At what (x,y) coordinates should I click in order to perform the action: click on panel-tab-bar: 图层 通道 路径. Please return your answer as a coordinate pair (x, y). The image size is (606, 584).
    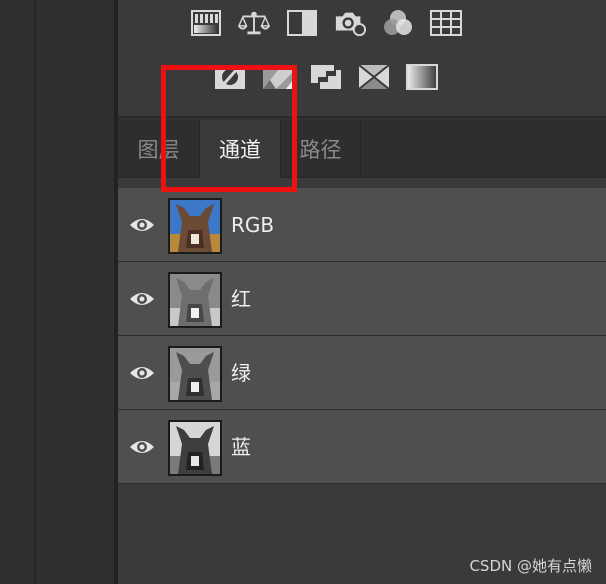
    Looking at the image, I should click on (362, 149).